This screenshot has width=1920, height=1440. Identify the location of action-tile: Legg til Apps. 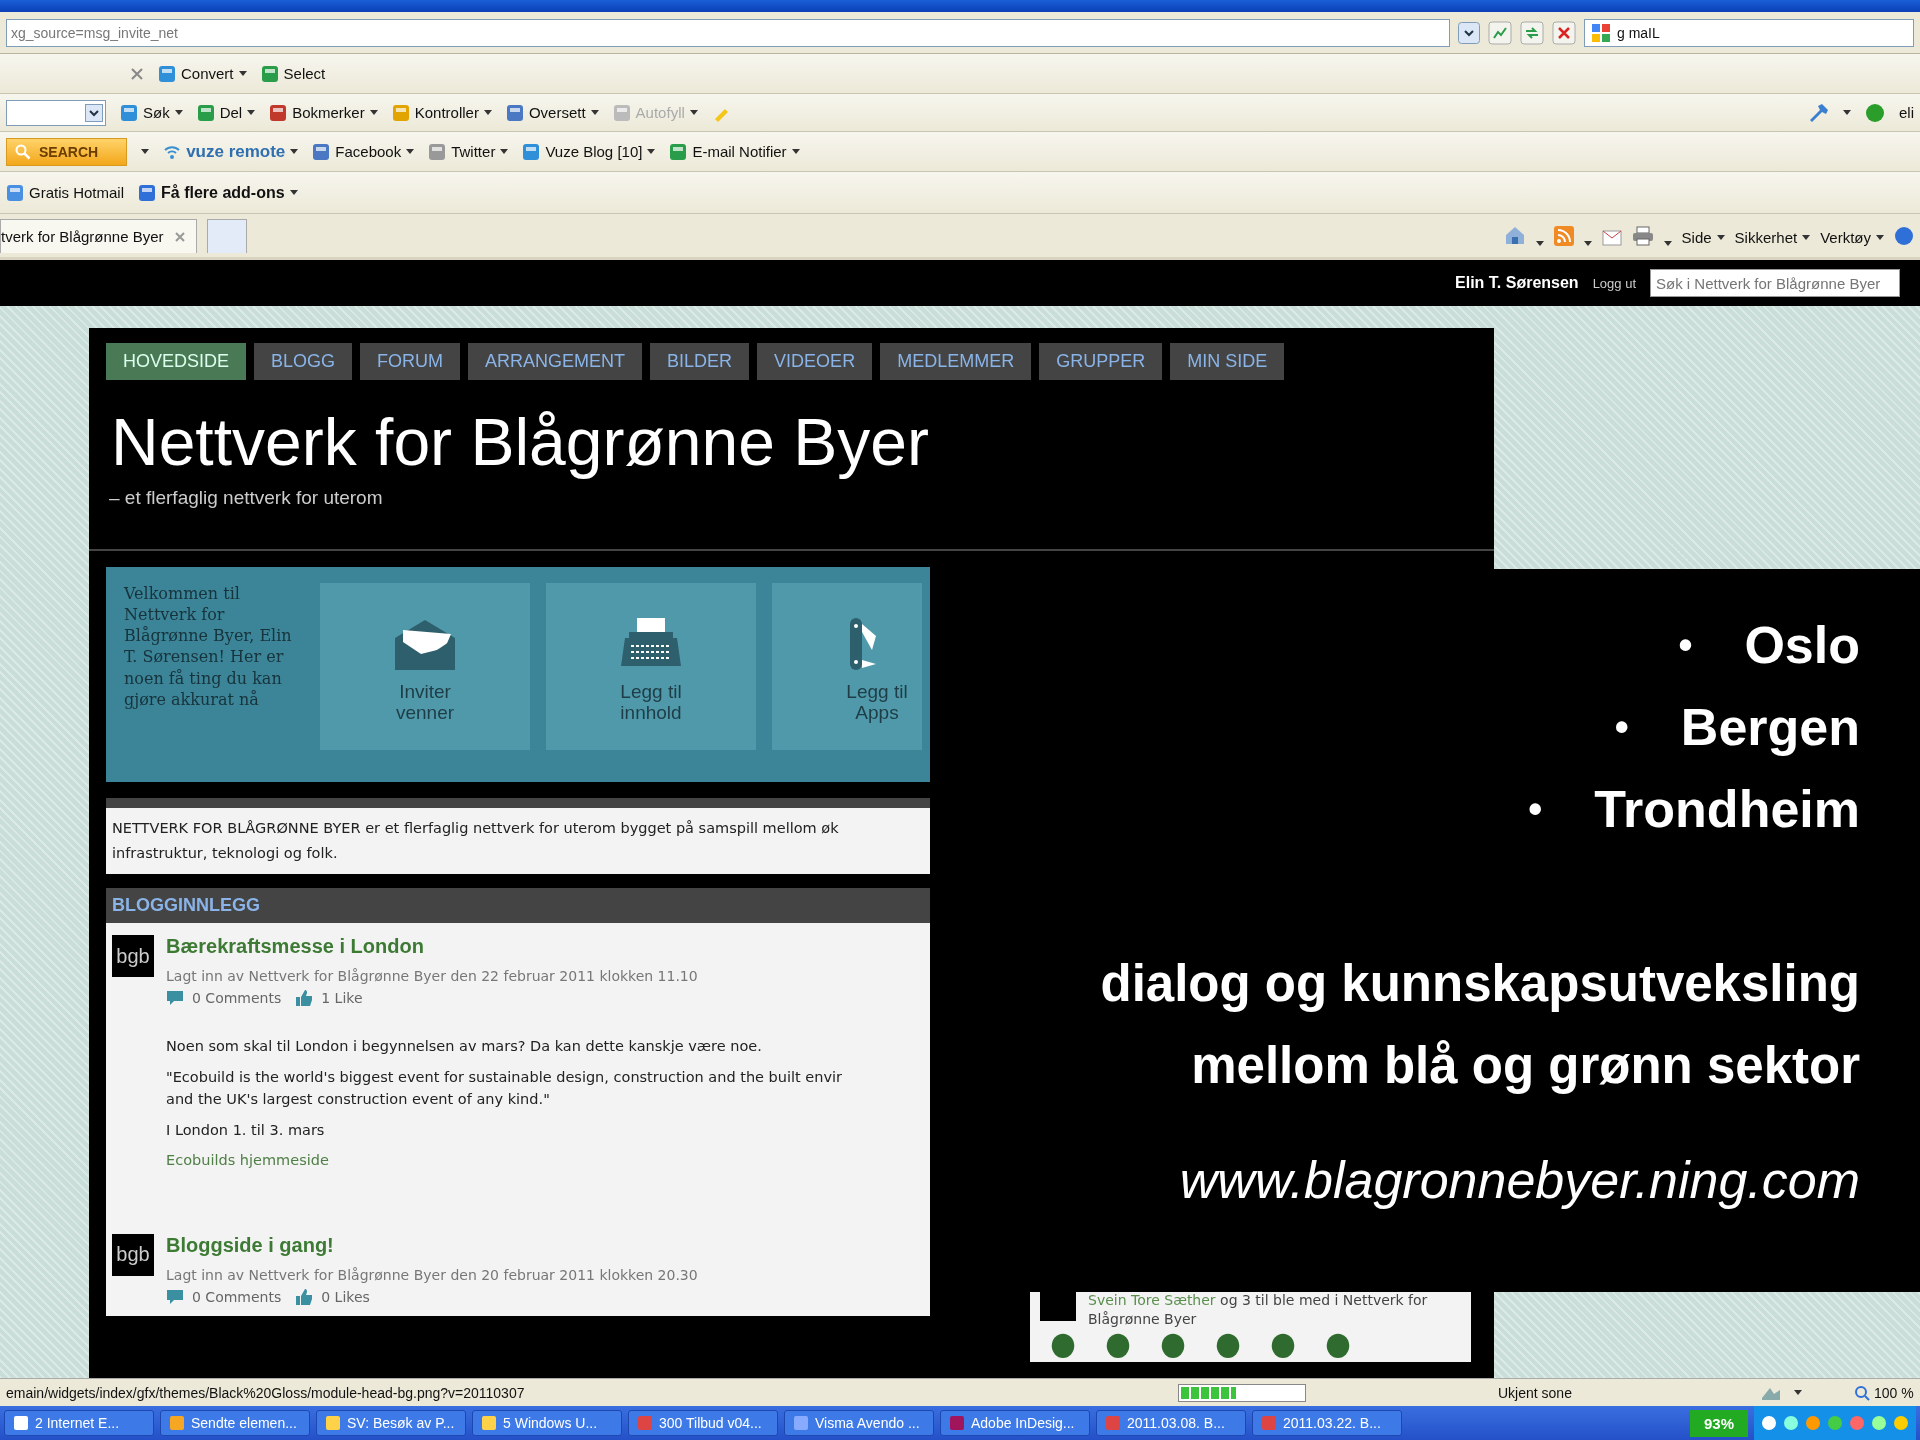
(847, 666).